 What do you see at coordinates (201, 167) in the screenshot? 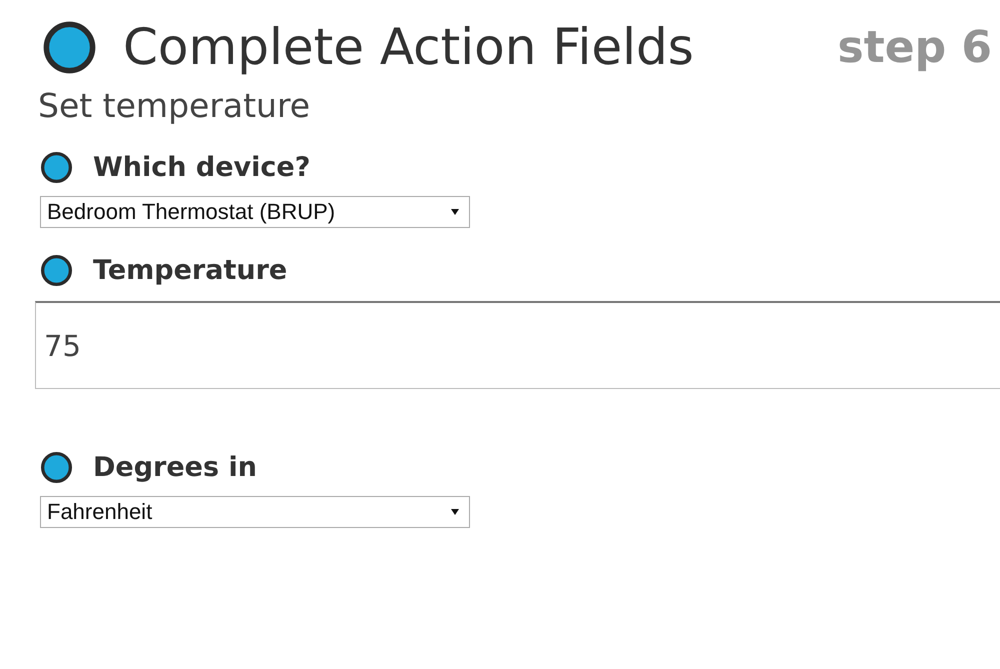
I see `field-label: Which device?` at bounding box center [201, 167].